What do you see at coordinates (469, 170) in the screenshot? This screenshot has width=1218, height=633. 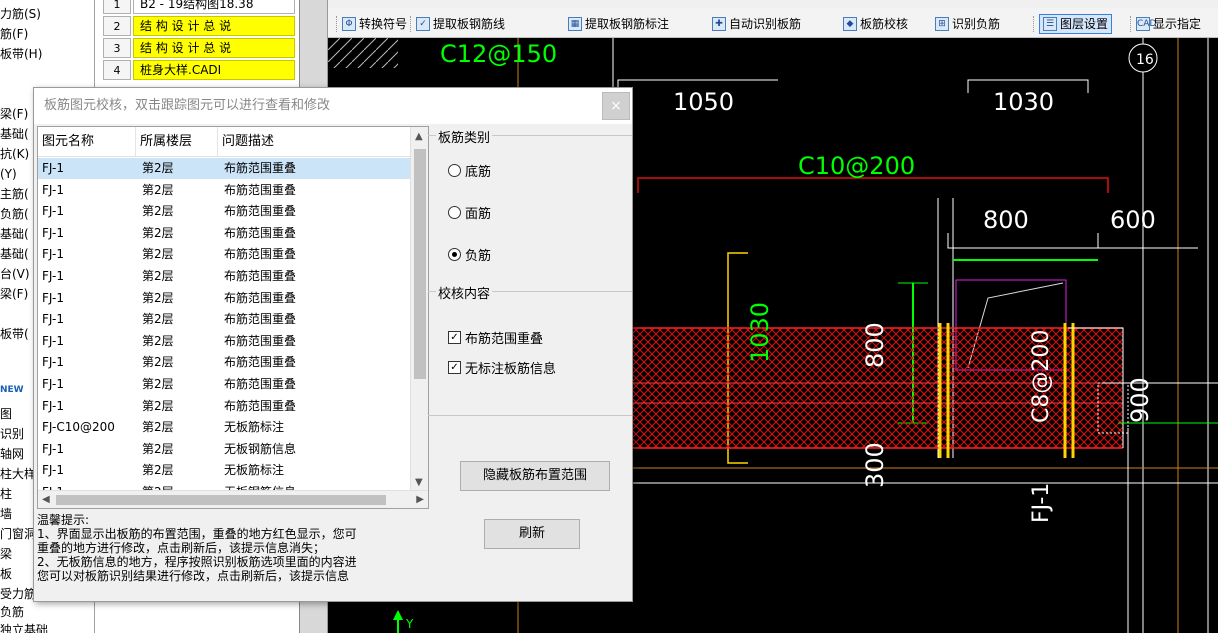 I see `radio-bottom-rebar: 底筋` at bounding box center [469, 170].